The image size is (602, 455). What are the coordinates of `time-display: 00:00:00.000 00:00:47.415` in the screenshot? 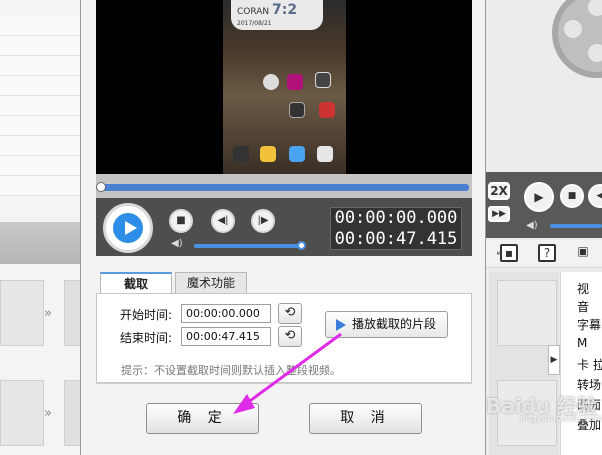 It's located at (396, 228).